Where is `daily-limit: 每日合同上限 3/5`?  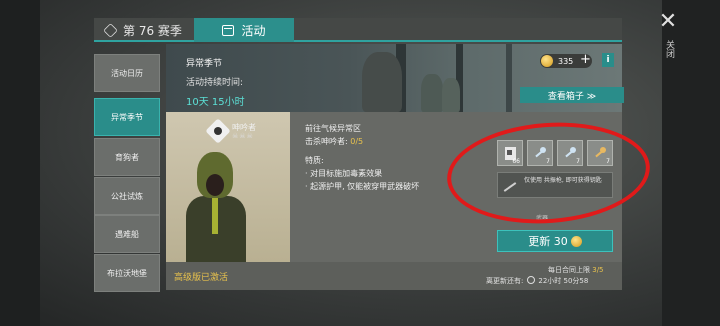 daily-limit: 每日合同上限 3/5 is located at coordinates (576, 270).